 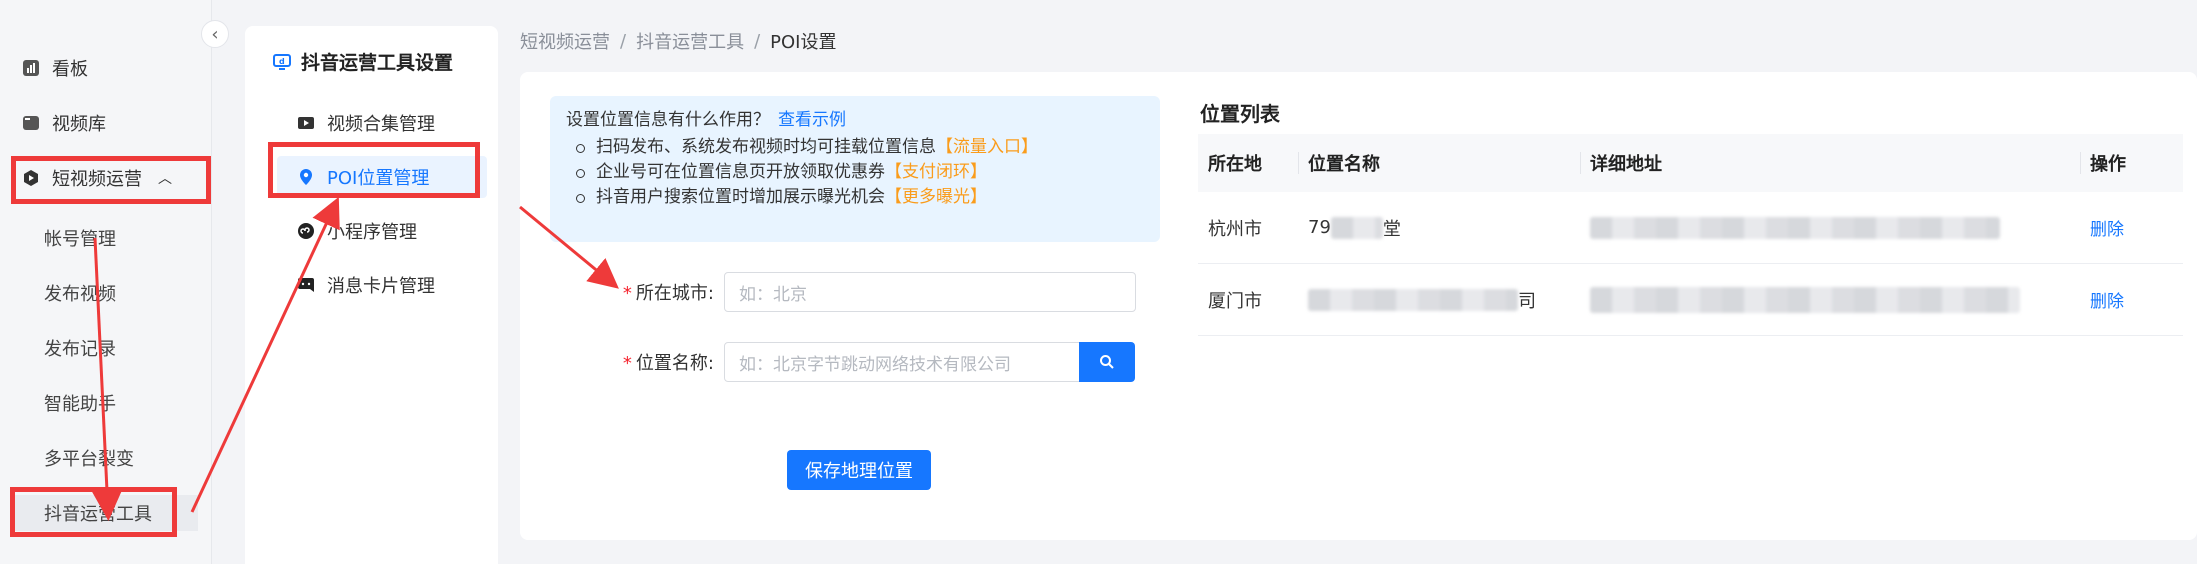 What do you see at coordinates (803, 42) in the screenshot?
I see `breadcrumb-current: POI设置` at bounding box center [803, 42].